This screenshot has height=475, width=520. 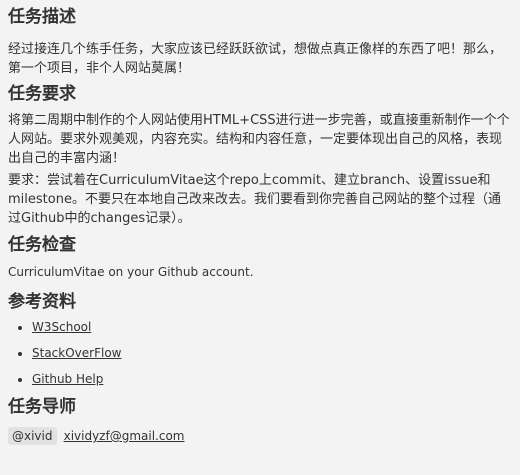 What do you see at coordinates (42, 94) in the screenshot?
I see `section-title-requirements: 任务要求` at bounding box center [42, 94].